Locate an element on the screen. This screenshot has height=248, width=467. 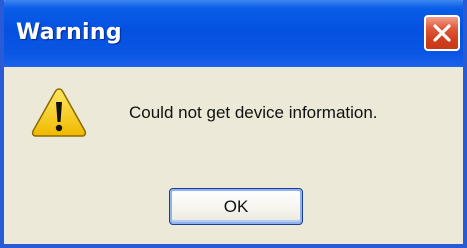
close-icon is located at coordinates (442, 33).